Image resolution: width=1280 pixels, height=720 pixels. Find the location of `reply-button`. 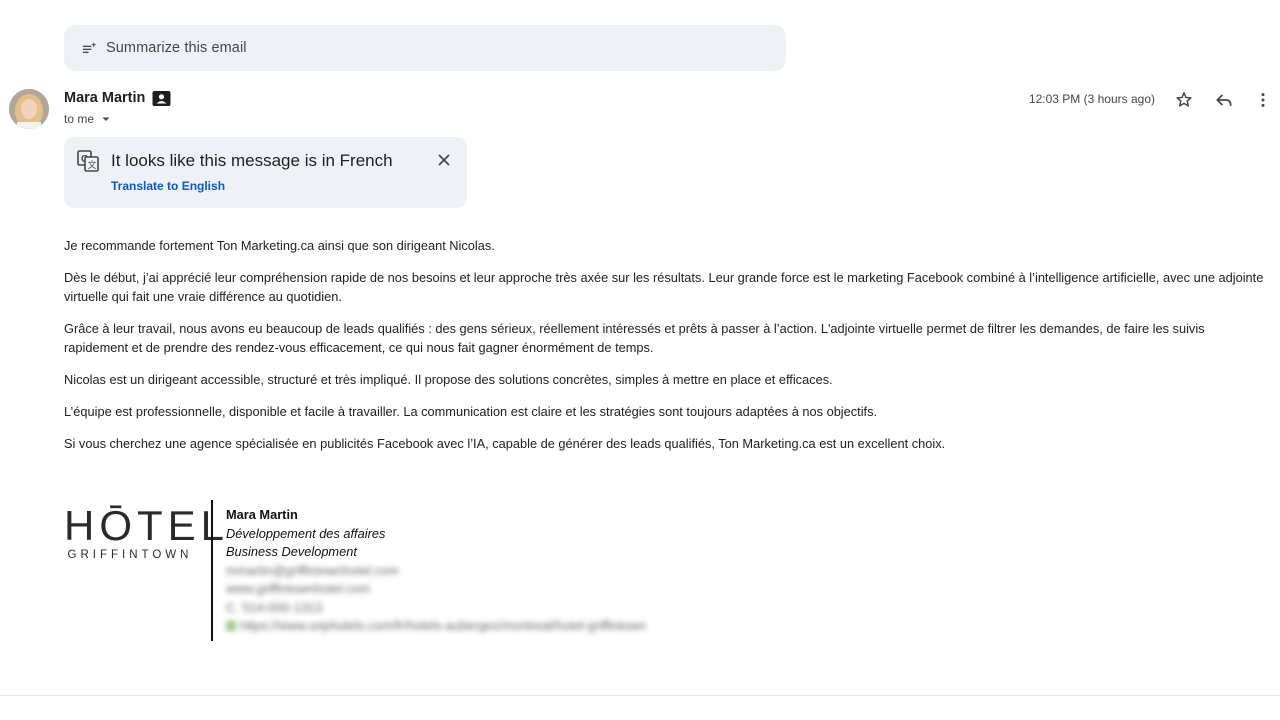

reply-button is located at coordinates (1224, 100).